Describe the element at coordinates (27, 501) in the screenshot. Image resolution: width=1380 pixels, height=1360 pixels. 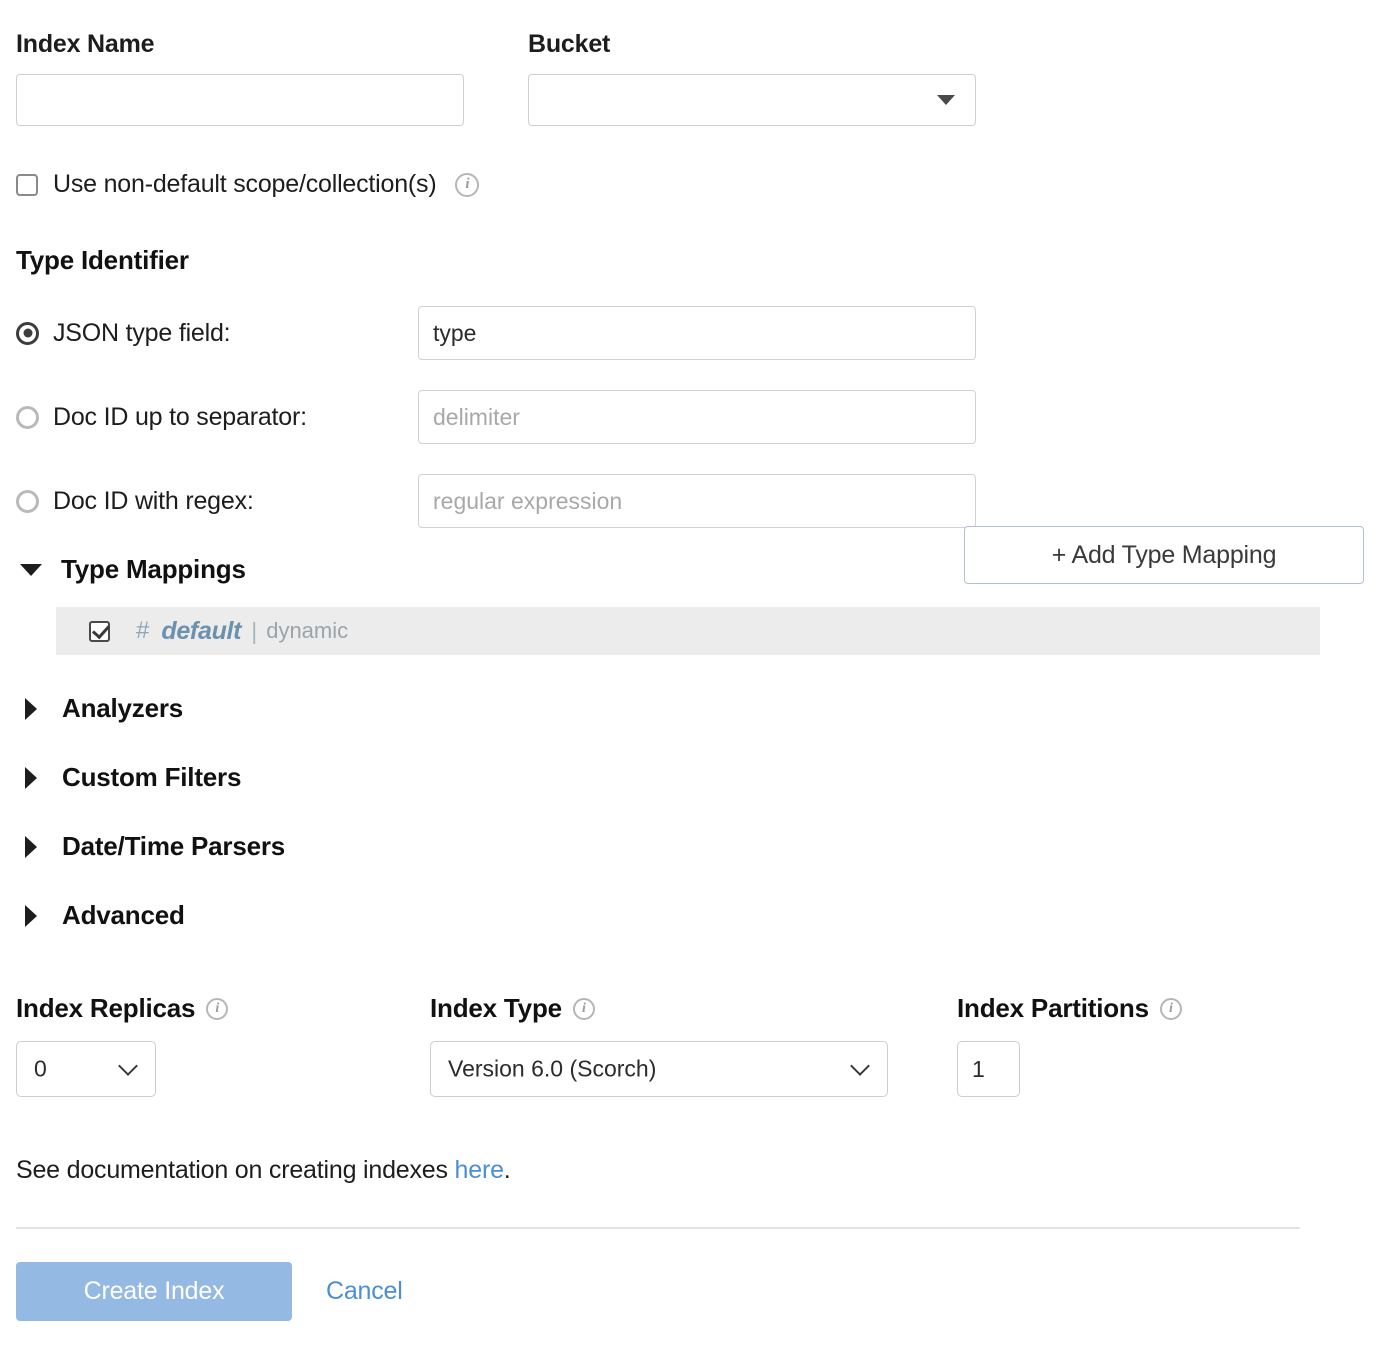
I see `radio-docid-regex` at that location.